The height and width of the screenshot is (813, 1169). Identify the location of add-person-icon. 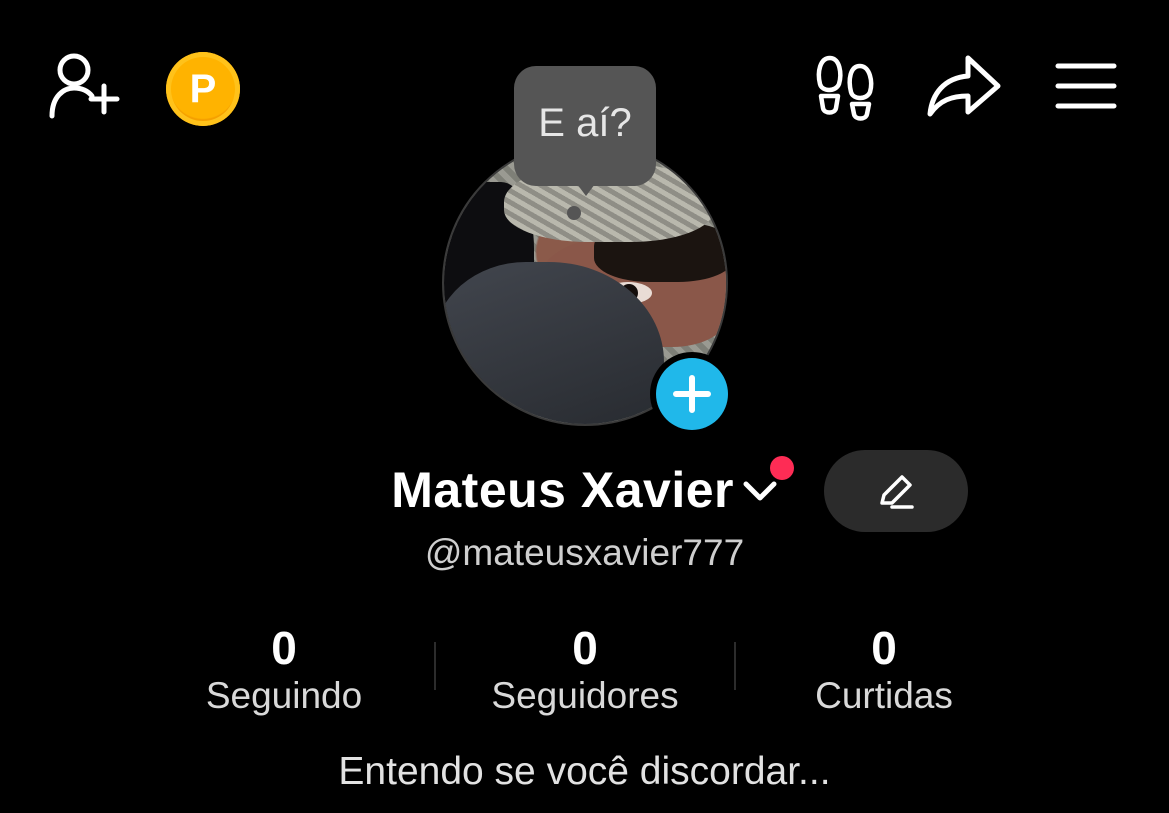
(84, 86).